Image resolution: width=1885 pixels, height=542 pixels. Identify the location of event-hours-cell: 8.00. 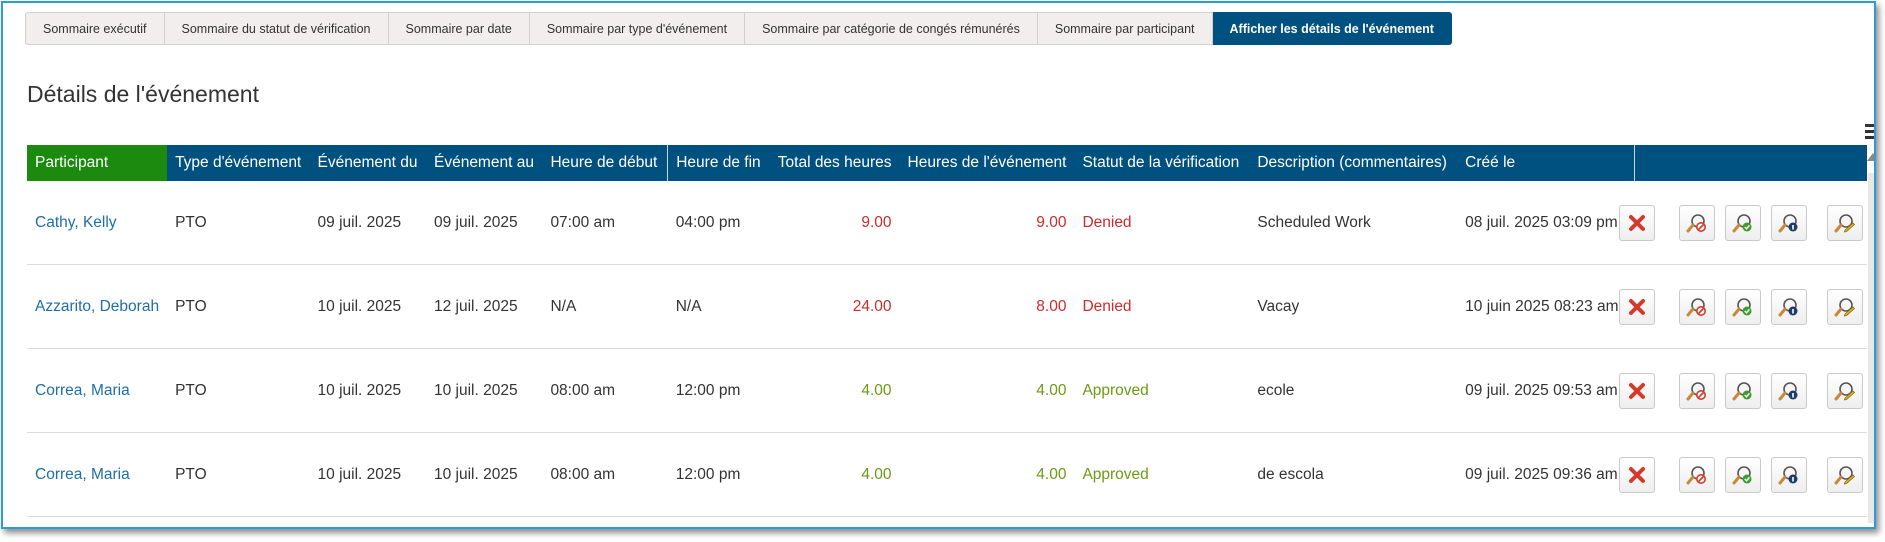
(987, 306).